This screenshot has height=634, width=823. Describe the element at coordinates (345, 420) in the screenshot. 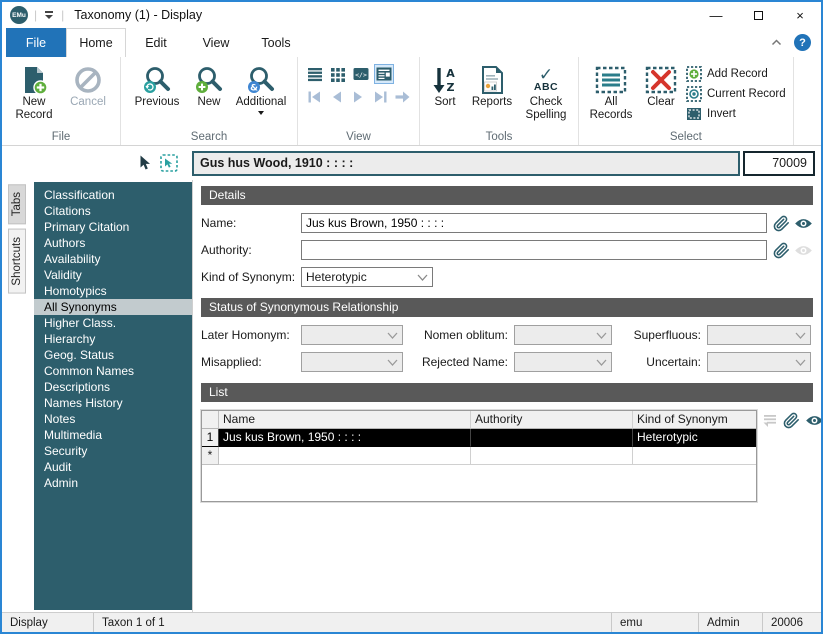

I see `column-header-name: Name` at that location.